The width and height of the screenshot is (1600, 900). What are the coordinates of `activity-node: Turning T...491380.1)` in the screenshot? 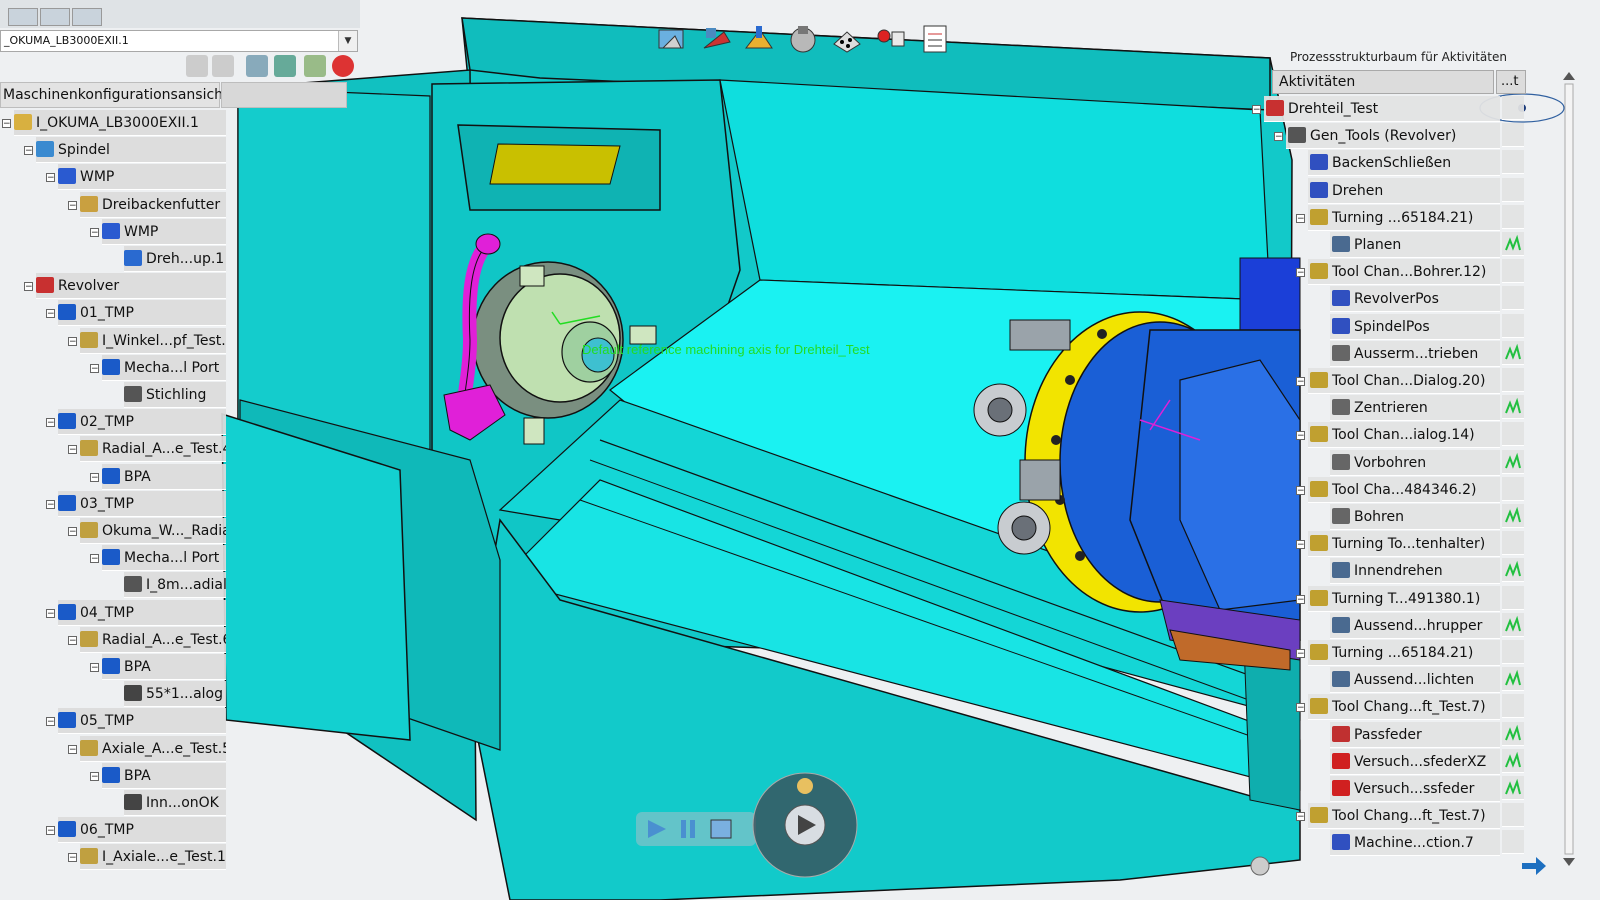 It's located at (1404, 598).